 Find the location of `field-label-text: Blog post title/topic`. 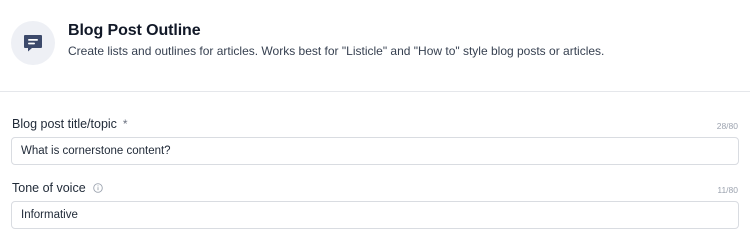

field-label-text: Blog post title/topic is located at coordinates (64, 124).